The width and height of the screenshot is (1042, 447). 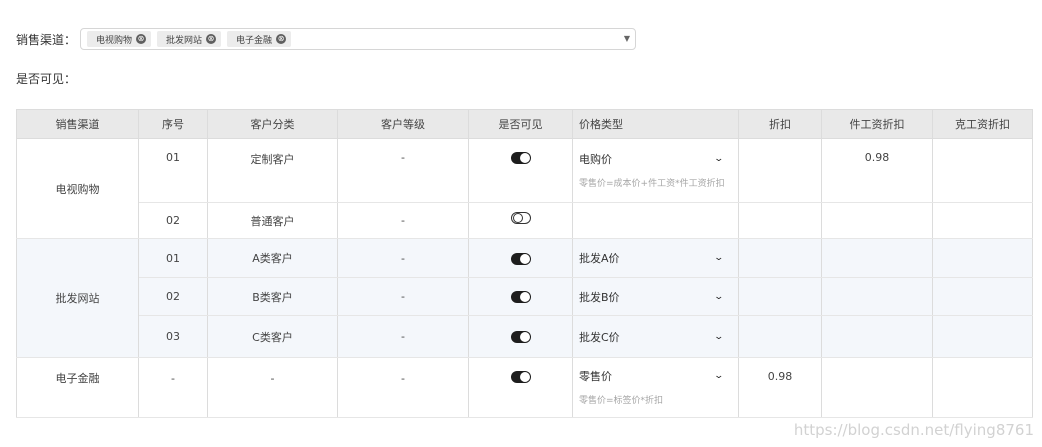 I want to click on price-formula: 零售价=成本价+件工资*件工资折扣, so click(x=652, y=184).